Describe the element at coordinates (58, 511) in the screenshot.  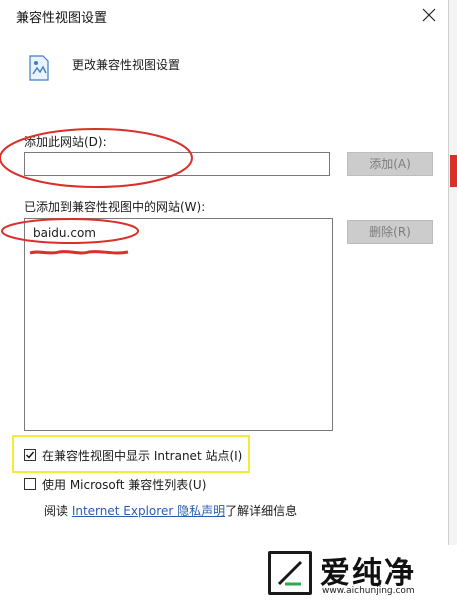
I see `info-prefix: 阅读` at that location.